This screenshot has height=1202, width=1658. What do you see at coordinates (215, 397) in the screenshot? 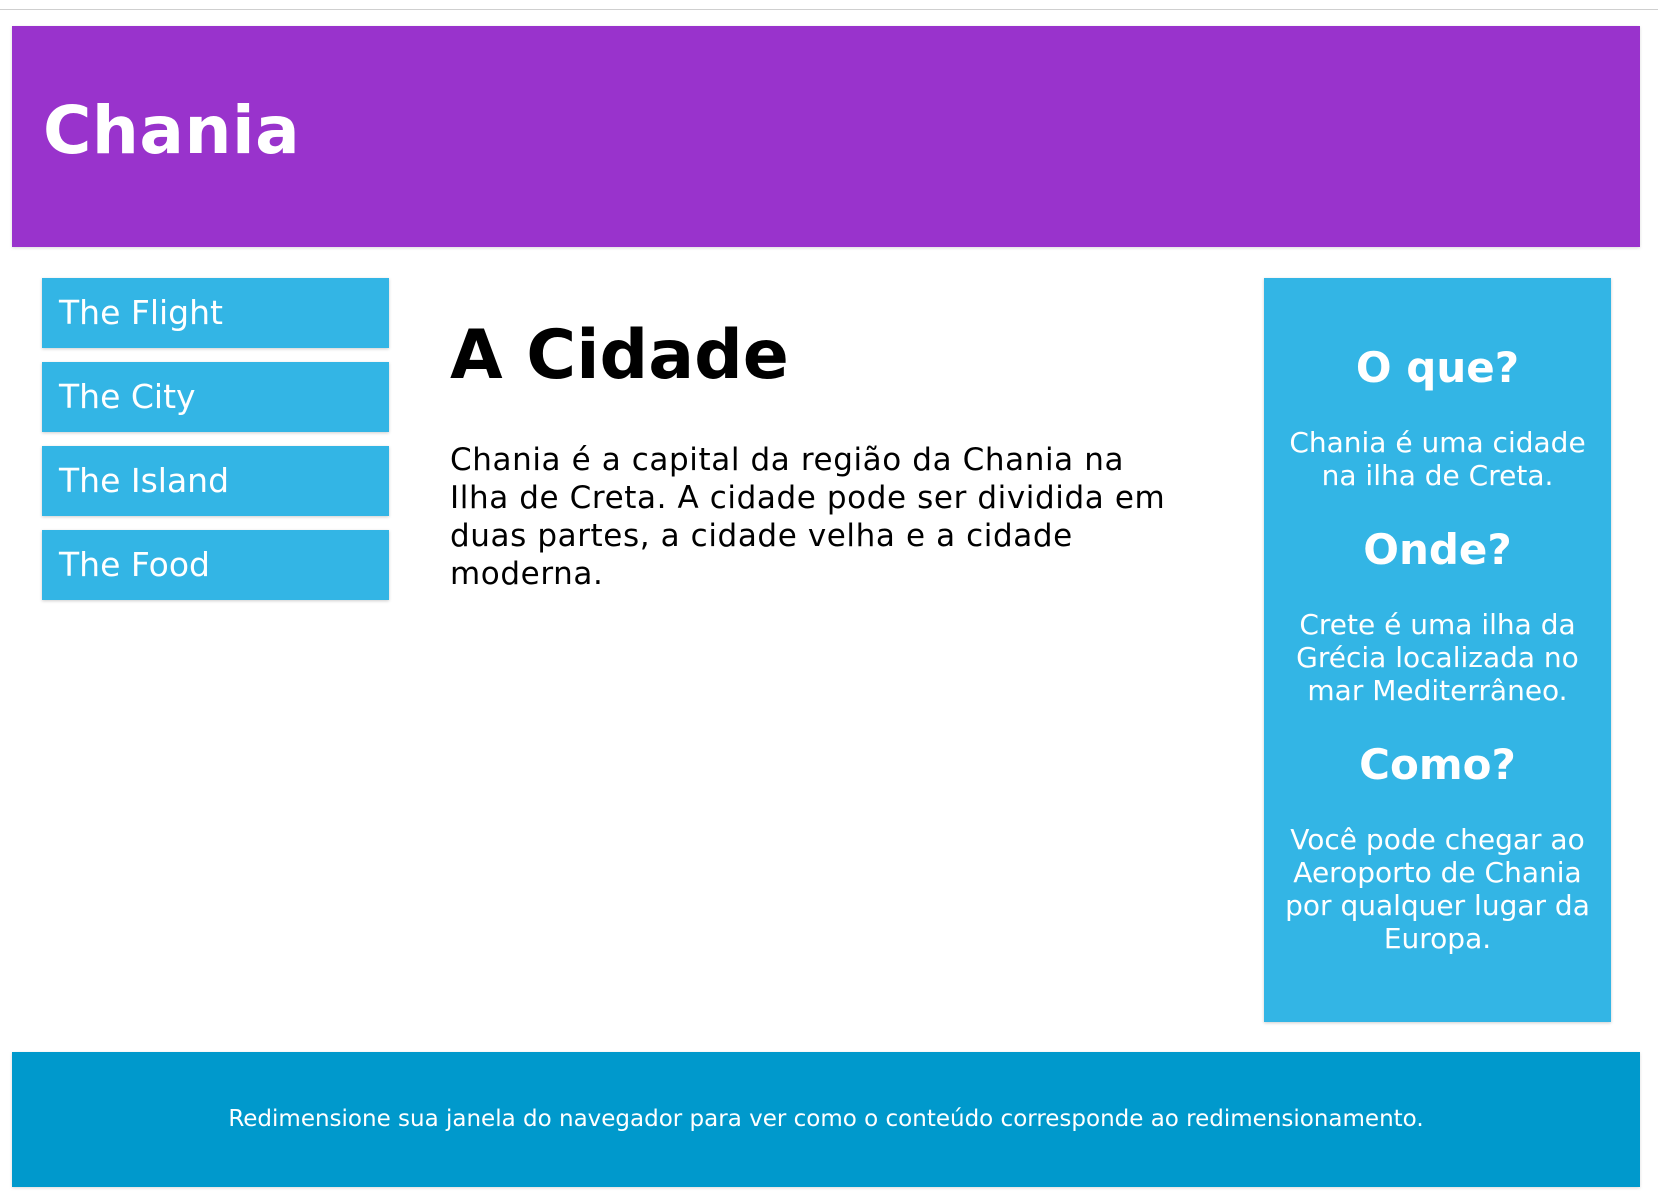
I see `menu-item-city: The City` at bounding box center [215, 397].